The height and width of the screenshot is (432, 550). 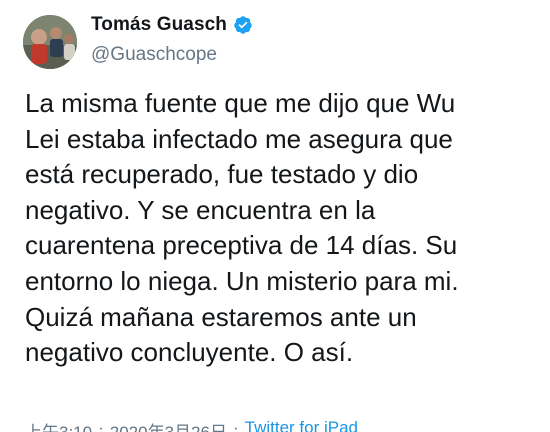 I want to click on tweet-time: 上午3:10, so click(x=58, y=425).